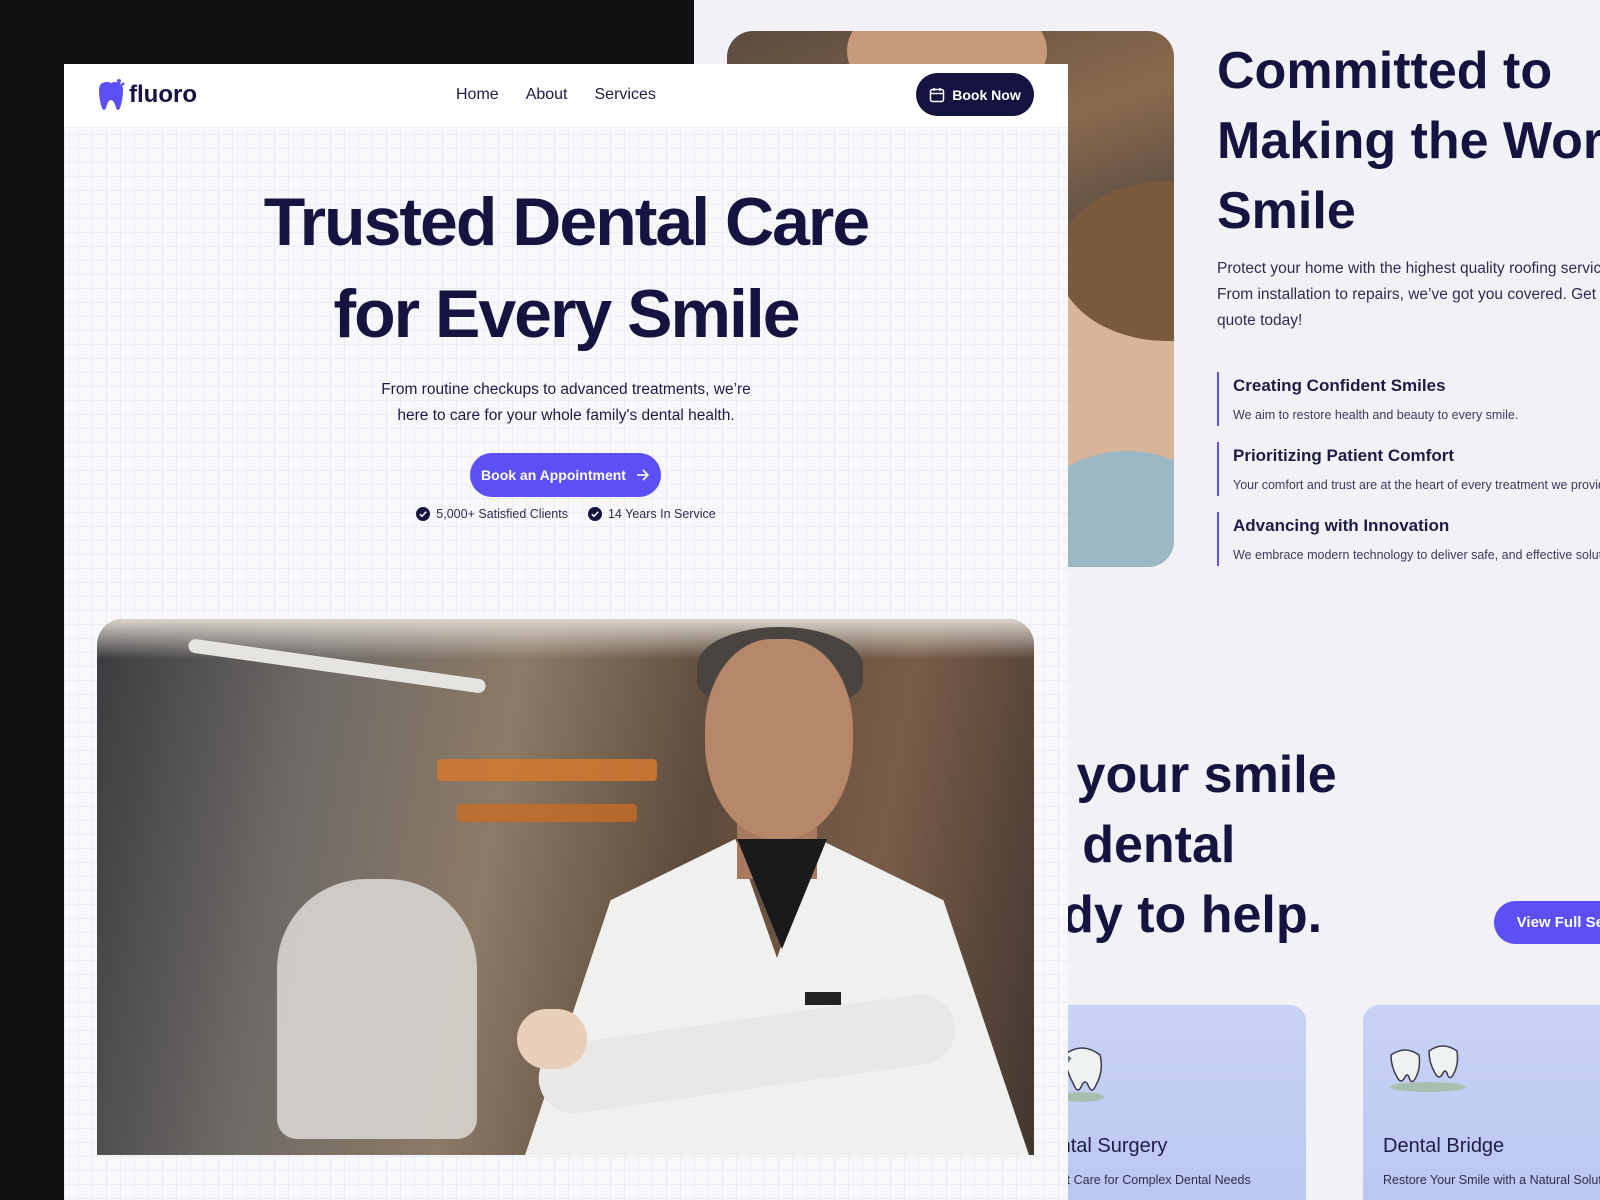 The width and height of the screenshot is (1600, 1200). I want to click on nav-link-about: About, so click(547, 95).